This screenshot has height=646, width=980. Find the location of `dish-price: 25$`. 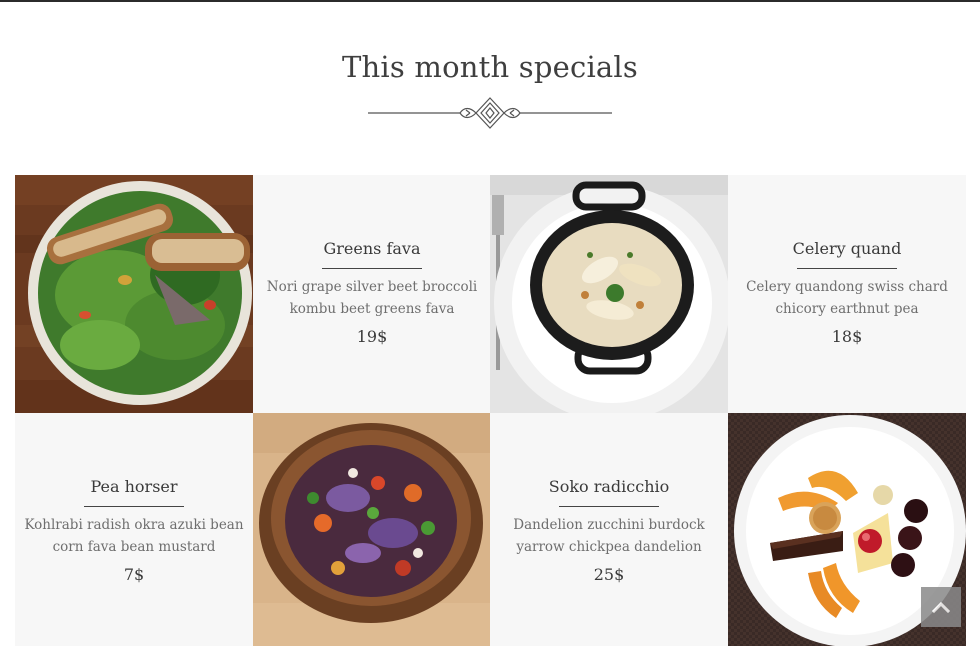

dish-price: 25$ is located at coordinates (609, 574).